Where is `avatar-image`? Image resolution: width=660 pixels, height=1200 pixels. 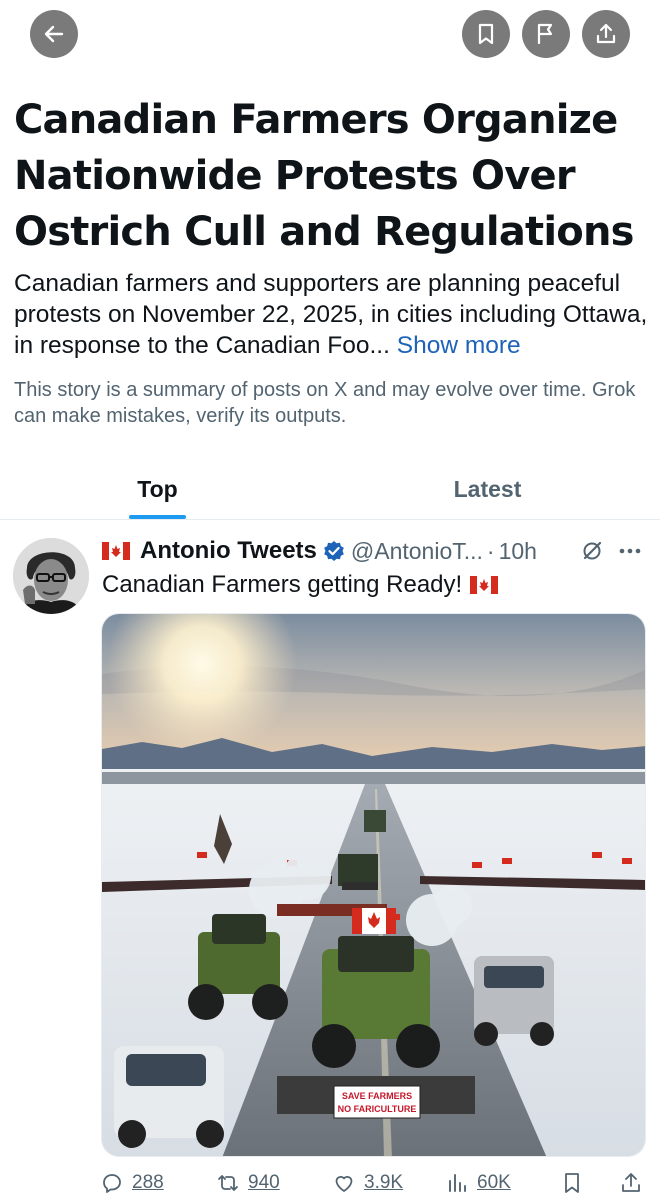 avatar-image is located at coordinates (51, 576).